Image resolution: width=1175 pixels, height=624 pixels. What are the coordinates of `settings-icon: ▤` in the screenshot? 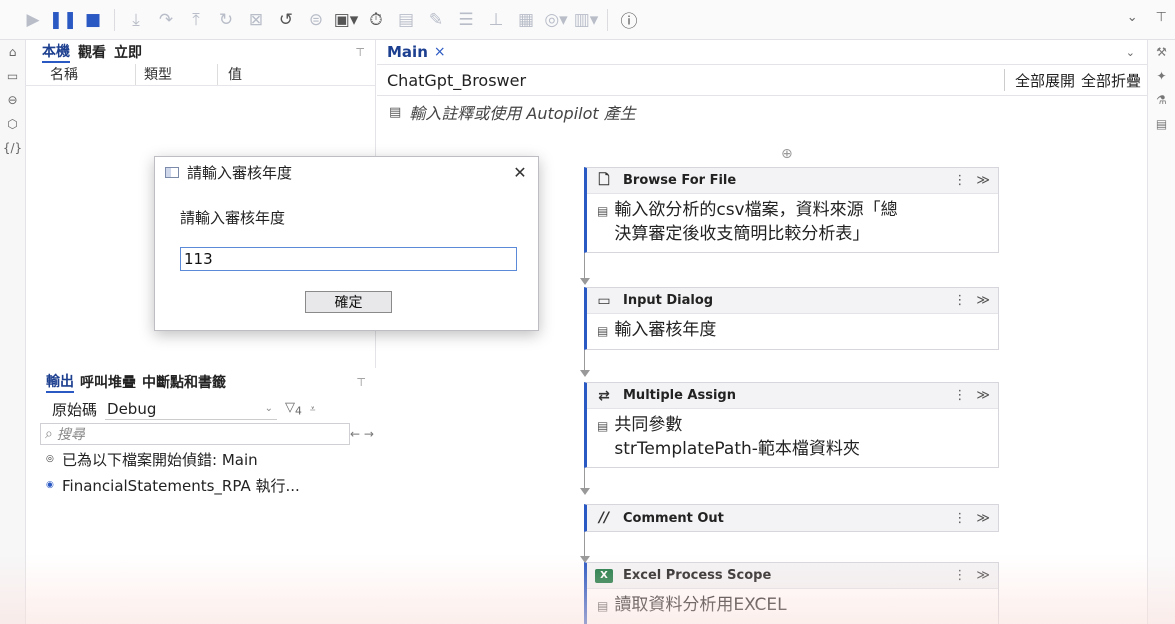 It's located at (406, 20).